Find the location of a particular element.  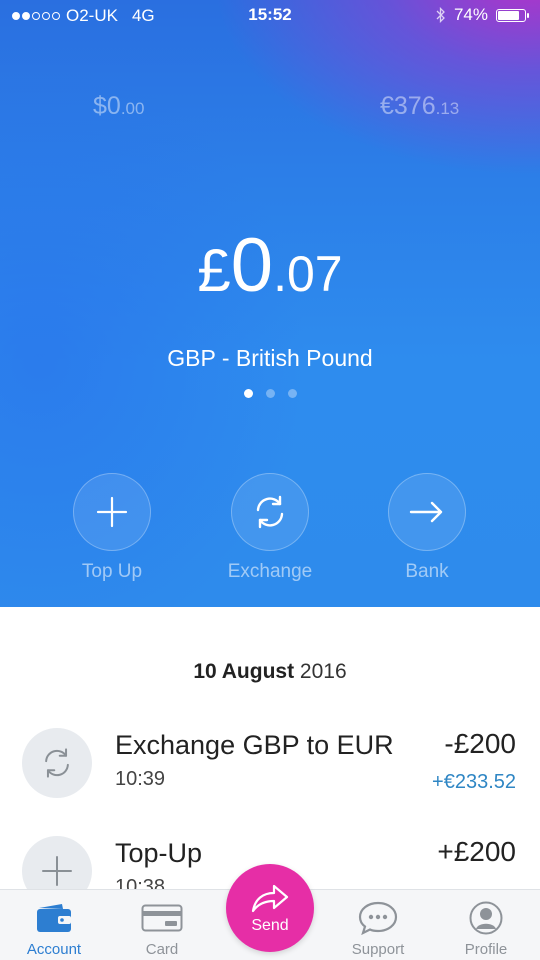

bank-label: Bank is located at coordinates (427, 571).